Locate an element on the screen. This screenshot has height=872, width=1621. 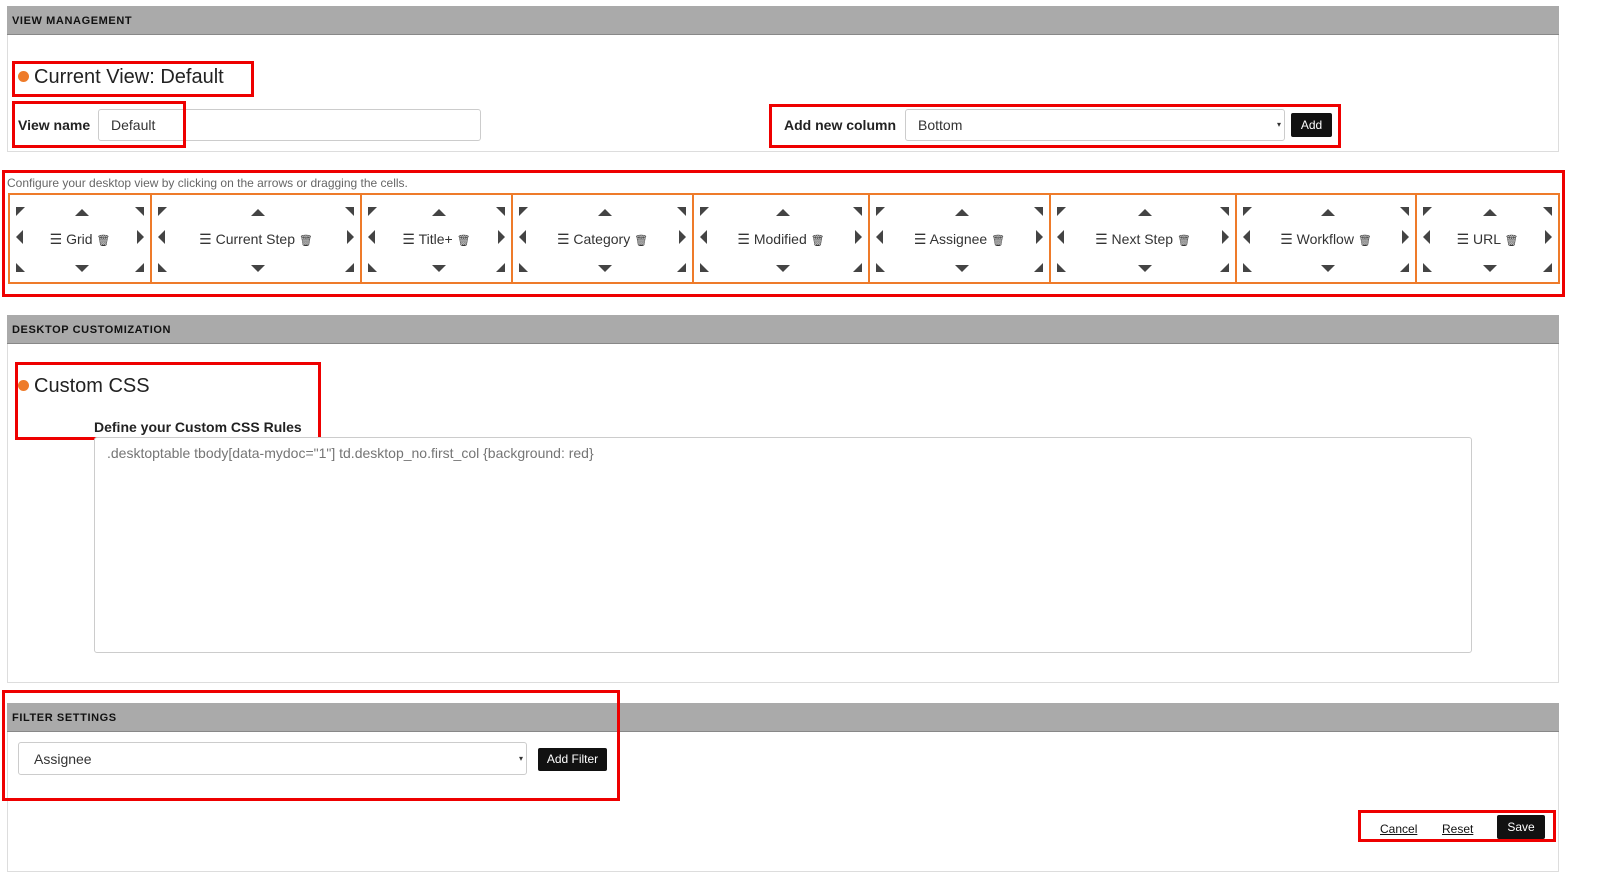
add-filter-button: Add Filter is located at coordinates (572, 759).